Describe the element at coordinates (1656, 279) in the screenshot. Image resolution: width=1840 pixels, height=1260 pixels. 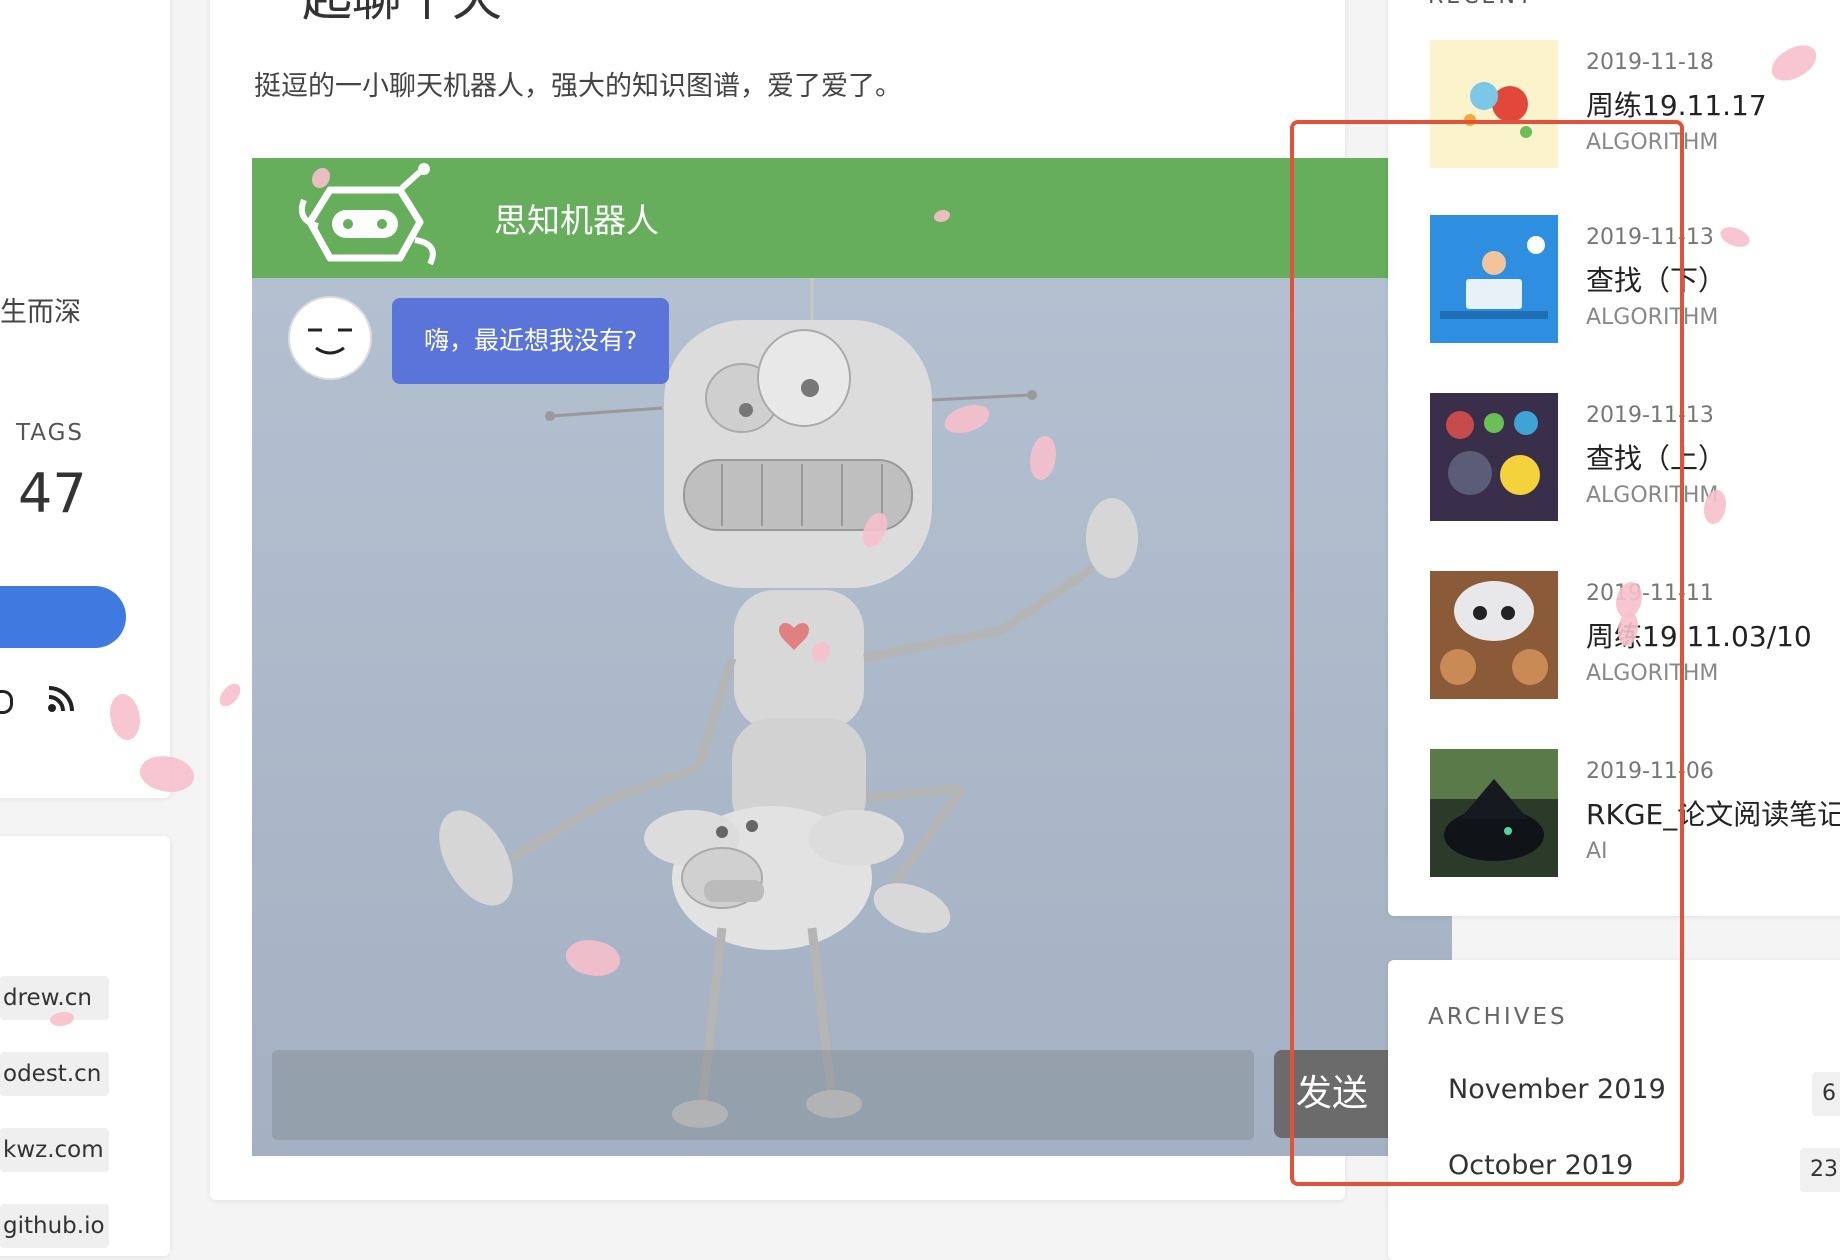
I see `post-title-link: 查找（下）` at that location.